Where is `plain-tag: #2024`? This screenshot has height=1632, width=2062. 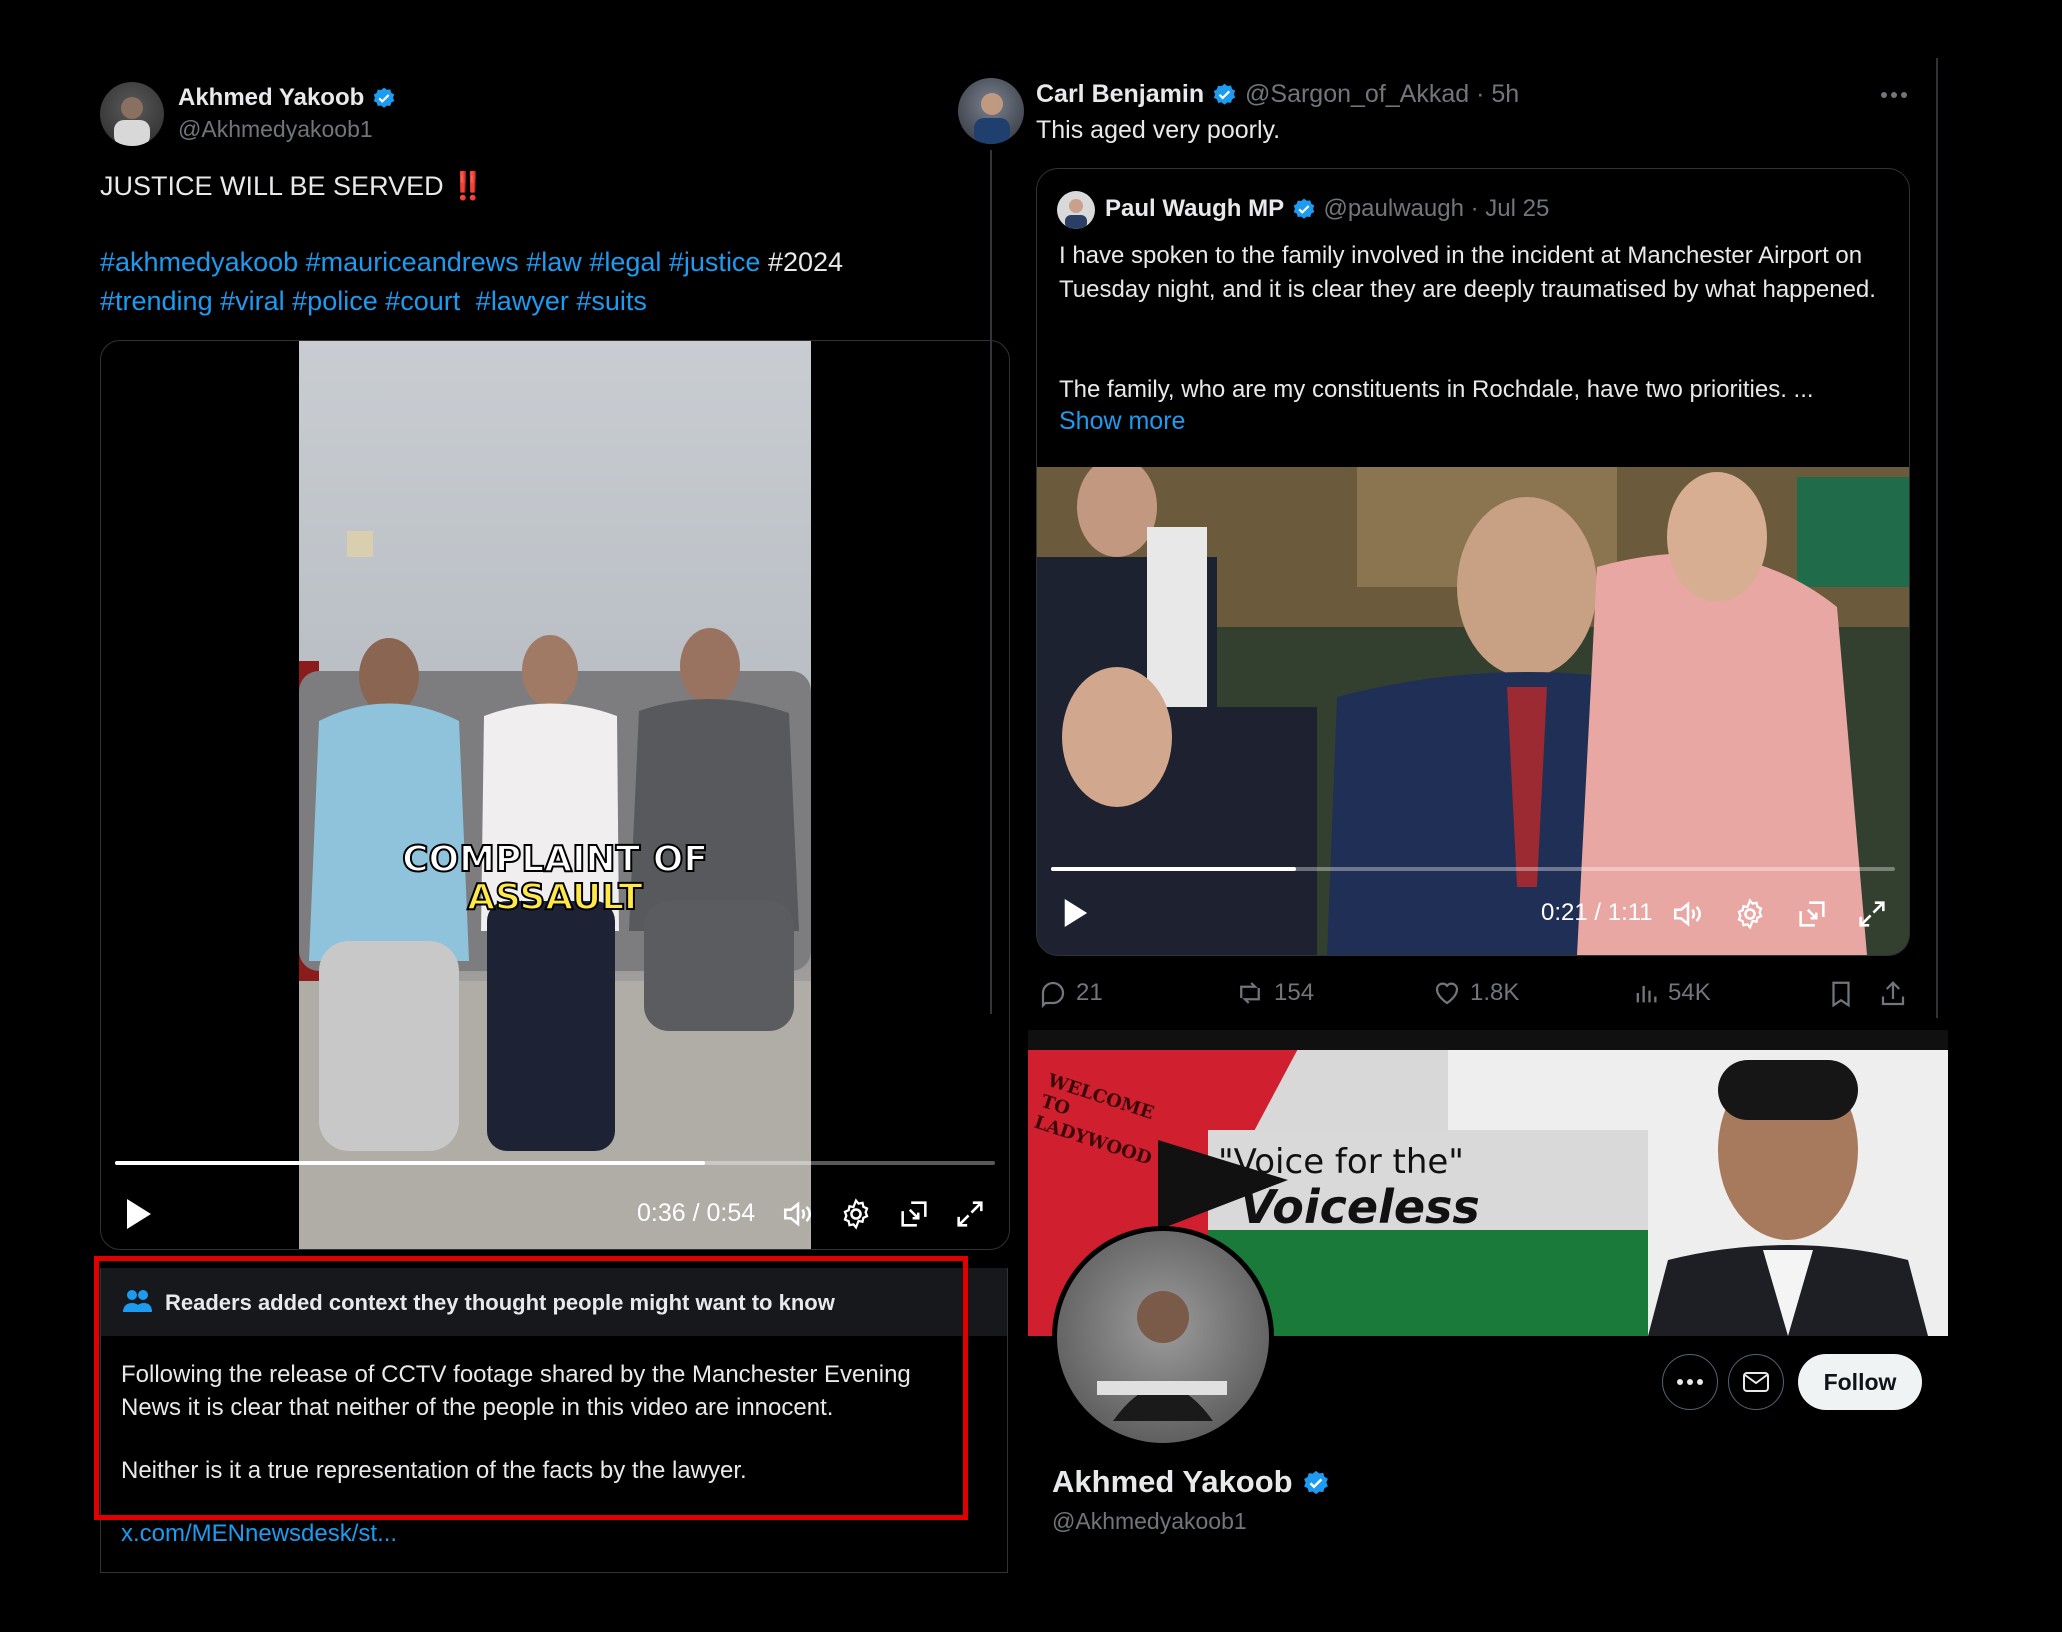
plain-tag: #2024 is located at coordinates (805, 262).